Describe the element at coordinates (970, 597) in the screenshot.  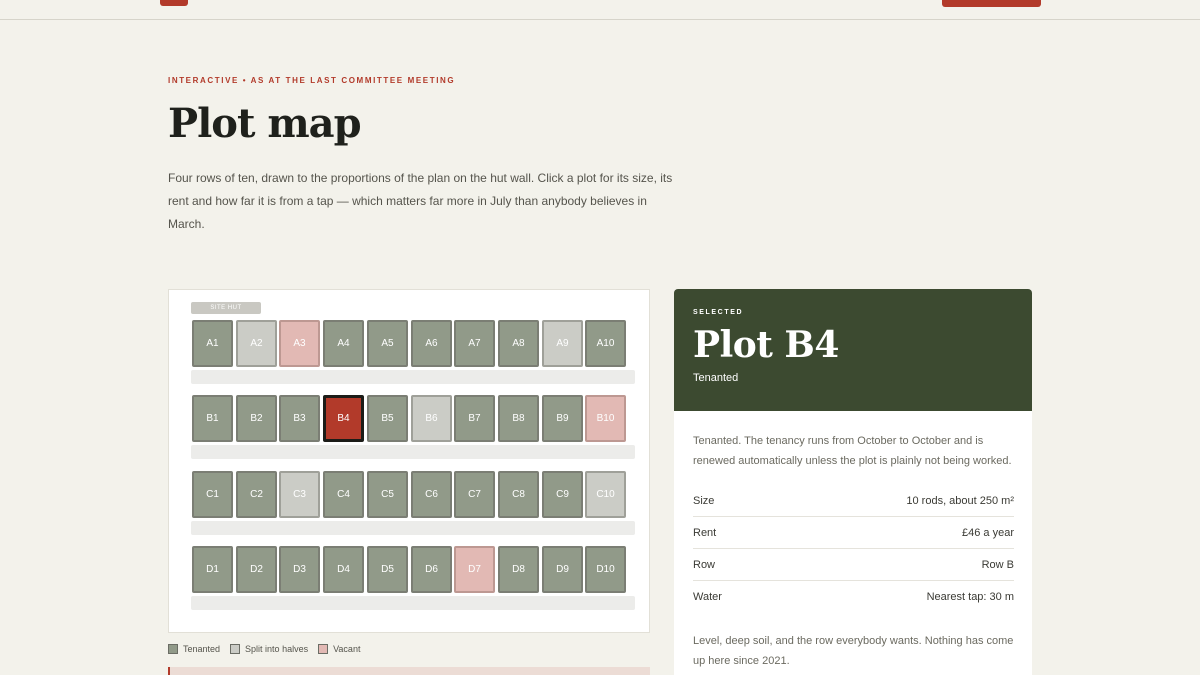
I see `spec-value: Nearest tap: 30 m` at that location.